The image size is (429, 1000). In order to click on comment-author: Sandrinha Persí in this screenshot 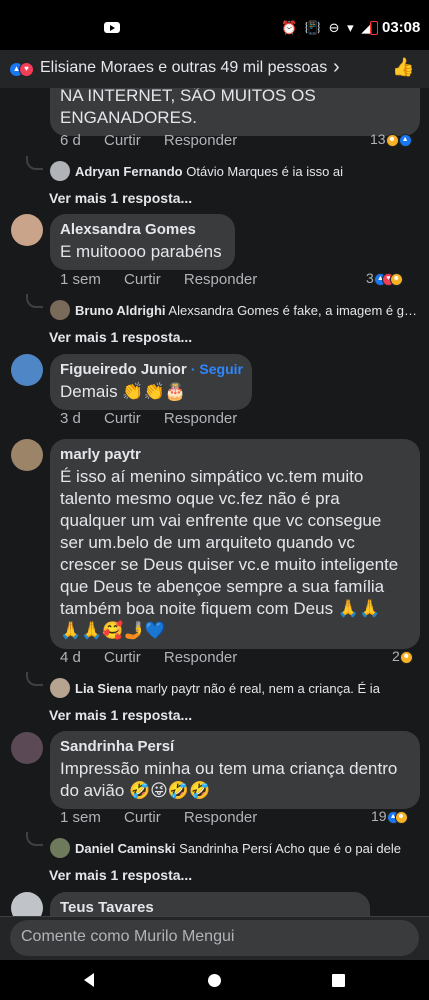, I will do `click(235, 746)`.